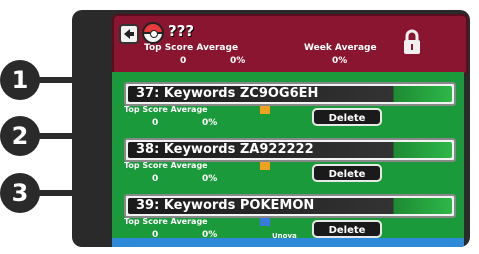 The width and height of the screenshot is (479, 254). I want to click on lock-icon, so click(412, 41).